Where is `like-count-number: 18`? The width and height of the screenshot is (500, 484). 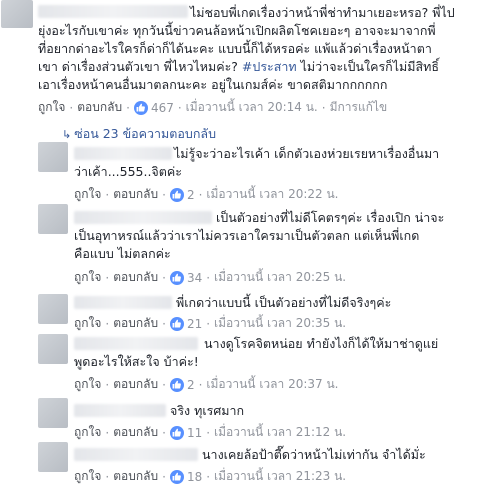
like-count-number: 18 is located at coordinates (194, 476).